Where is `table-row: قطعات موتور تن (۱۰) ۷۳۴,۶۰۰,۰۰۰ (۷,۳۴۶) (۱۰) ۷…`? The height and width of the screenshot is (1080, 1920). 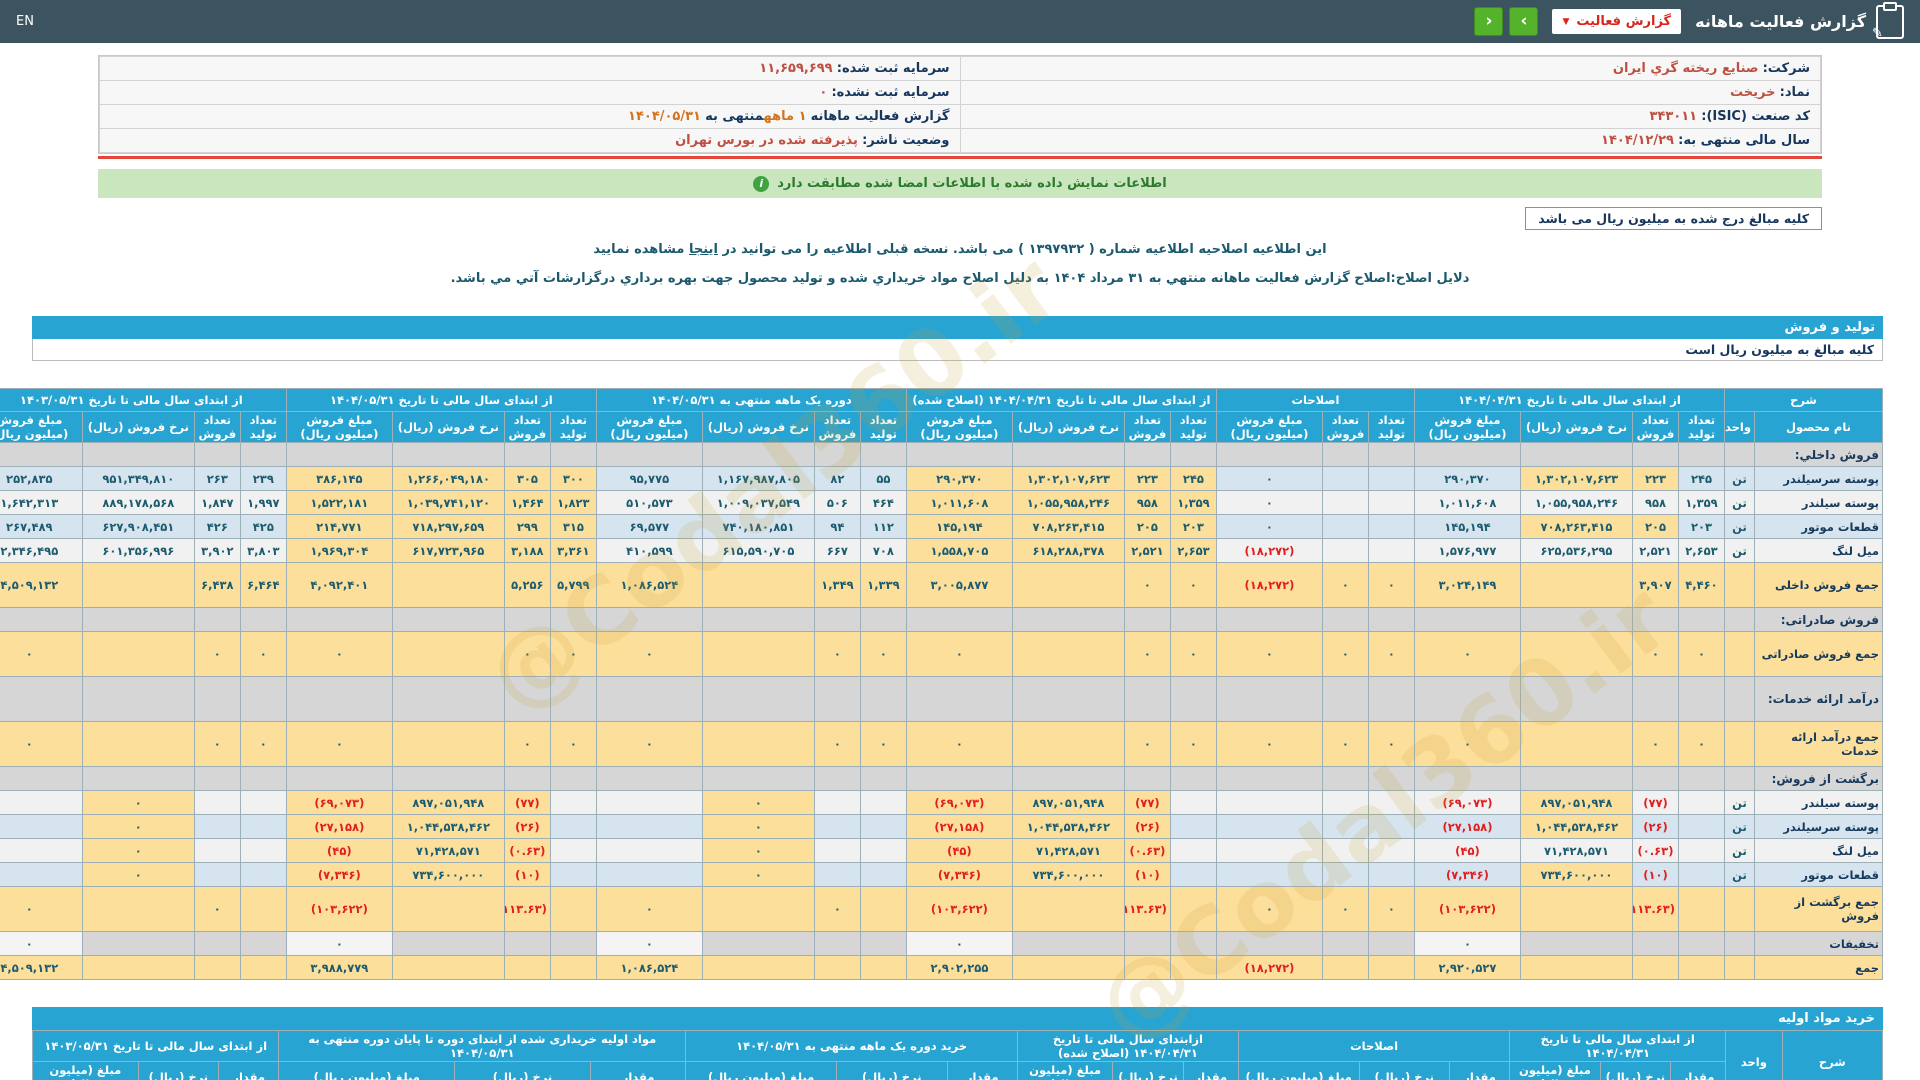
table-row: قطعات موتور تن (۱۰) ۷۳۴,۶۰۰,۰۰۰ (۷,۳۴۶) (۱۰) ۷… is located at coordinates (941, 874).